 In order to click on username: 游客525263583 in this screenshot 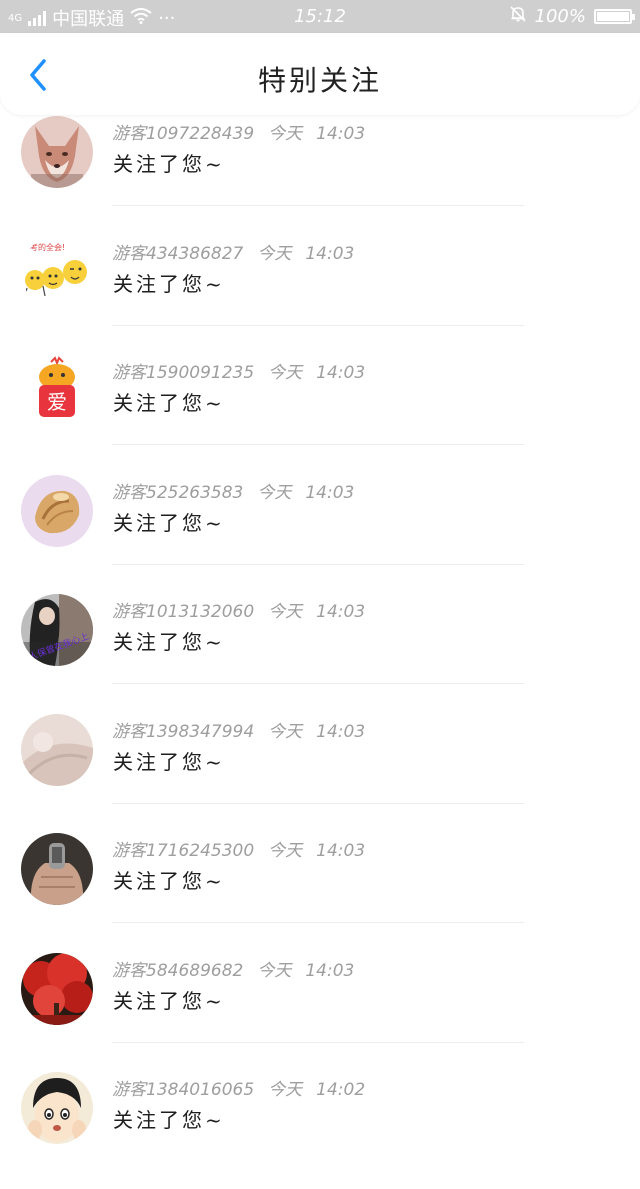, I will do `click(177, 493)`.